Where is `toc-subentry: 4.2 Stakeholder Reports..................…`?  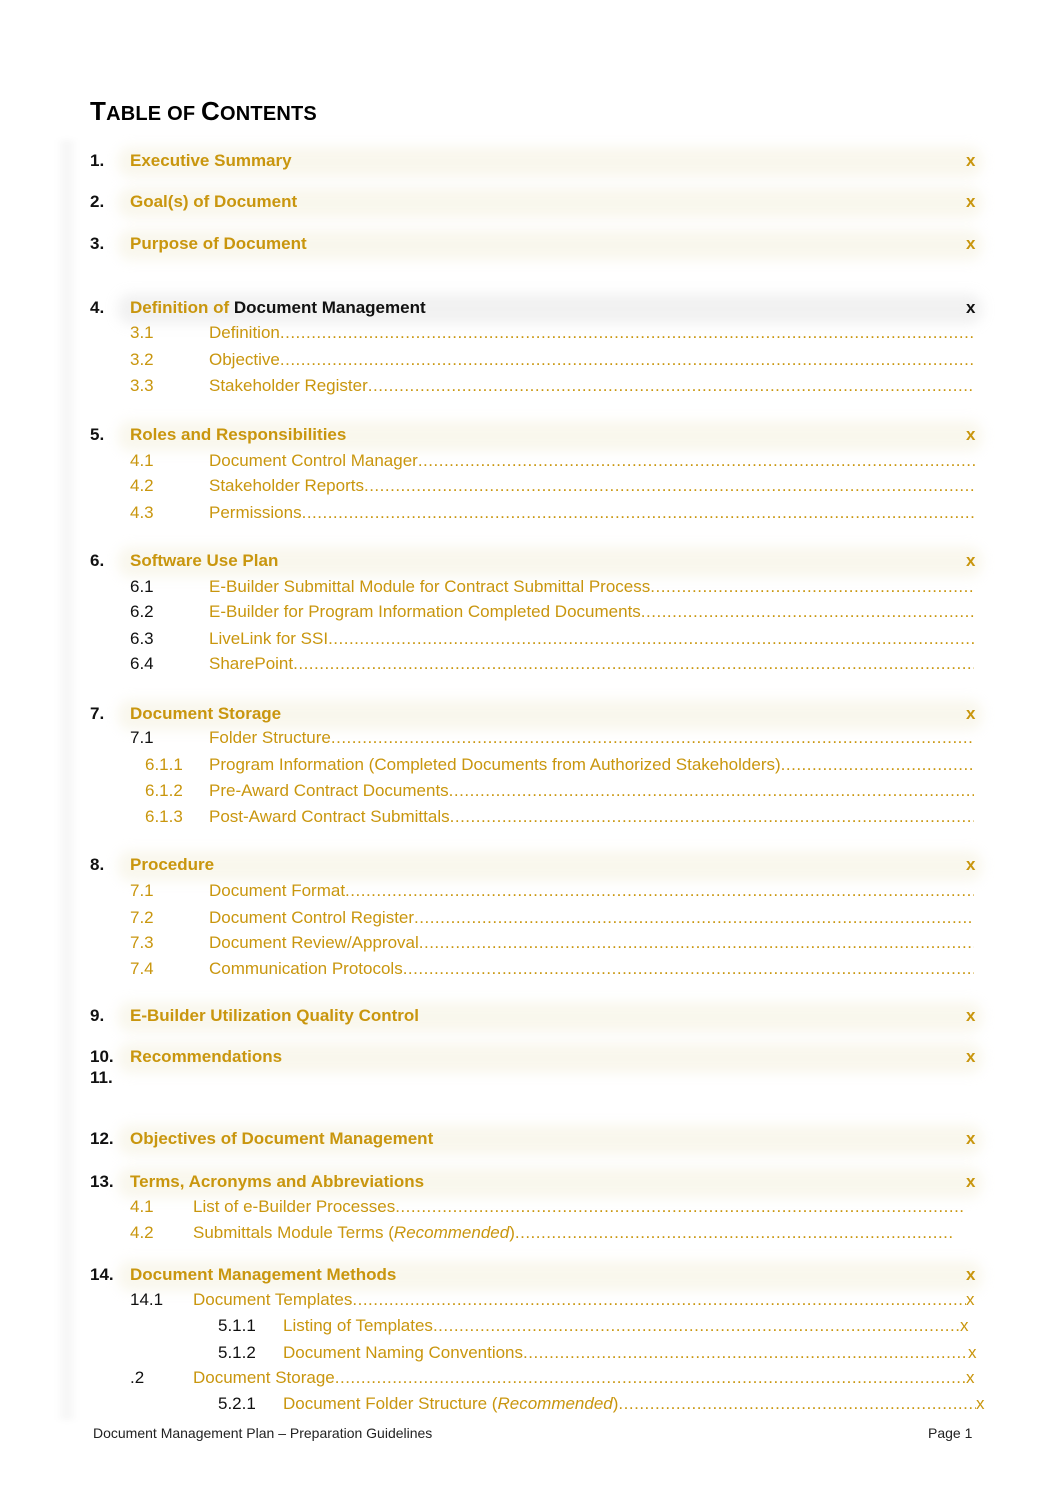 toc-subentry: 4.2 Stakeholder Reports..................… is located at coordinates (531, 489).